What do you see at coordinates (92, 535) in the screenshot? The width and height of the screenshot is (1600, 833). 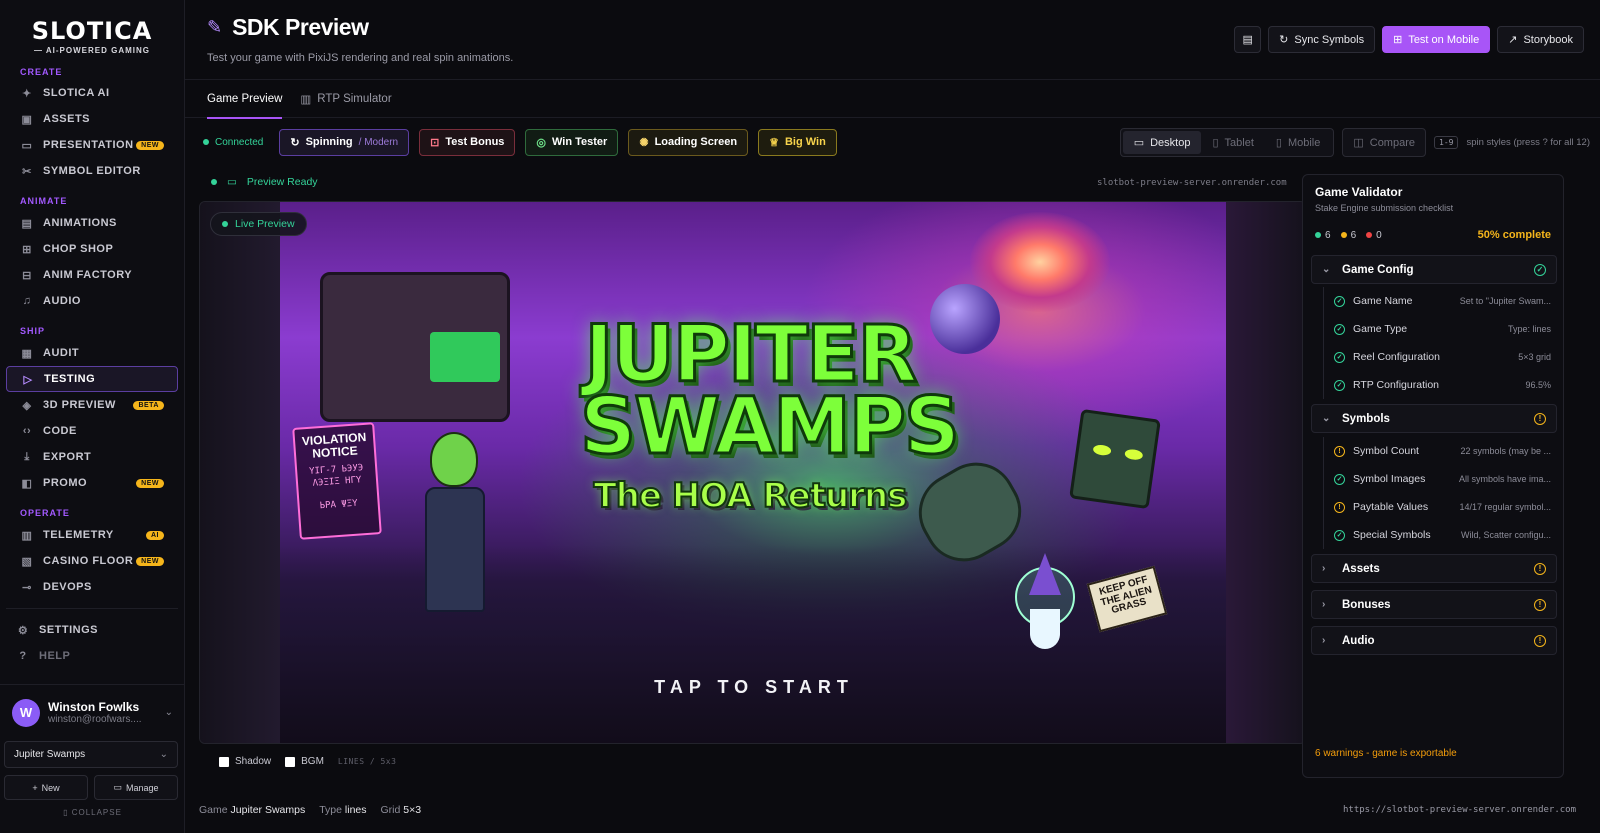 I see `sidebar-item-telemetry: ▥ TELEMETRY AI` at bounding box center [92, 535].